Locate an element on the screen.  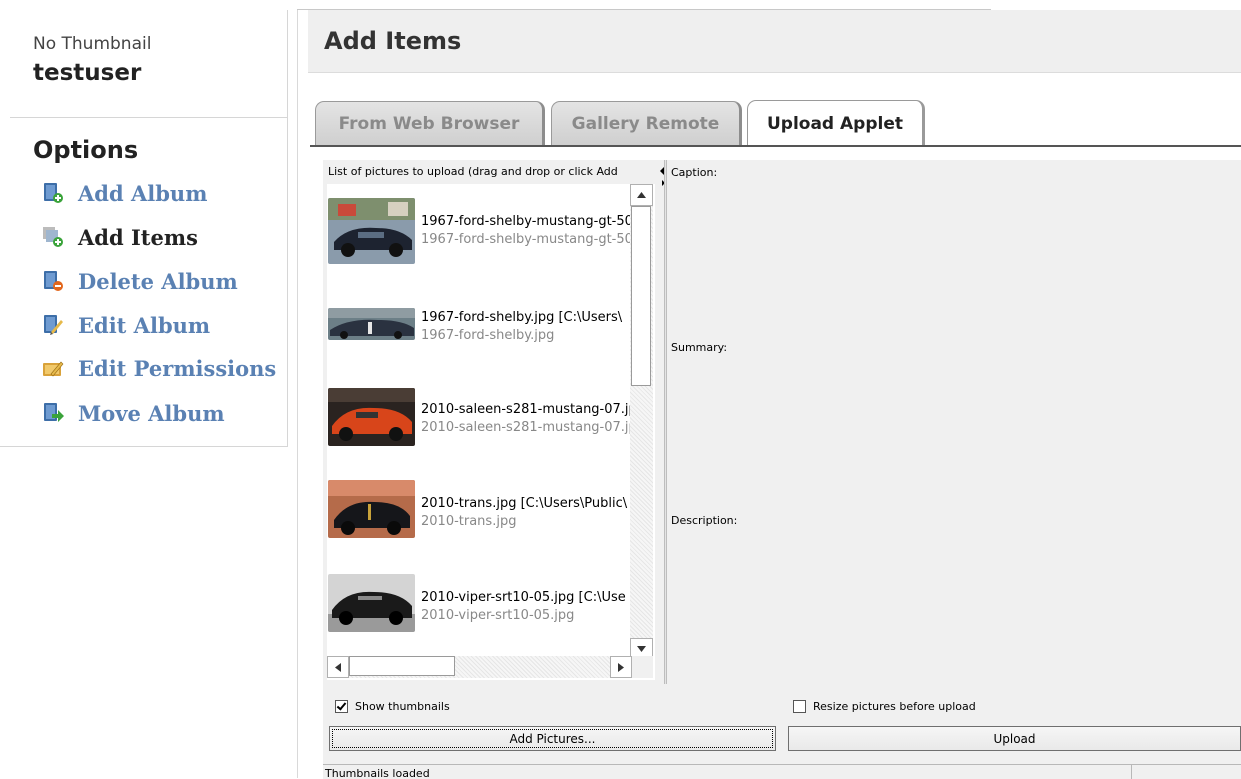
button-label: Upload is located at coordinates (1014, 738).